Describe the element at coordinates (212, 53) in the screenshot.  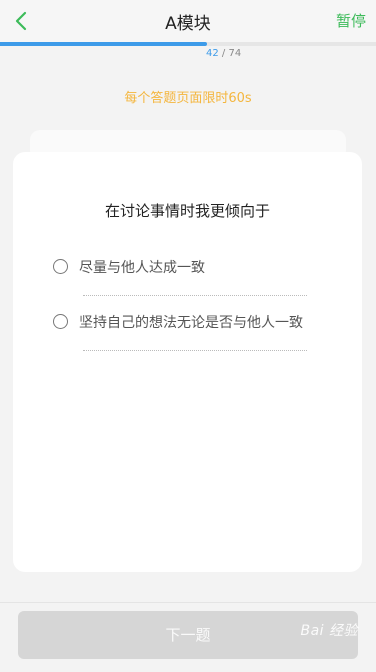
I see `progress-current: 42` at that location.